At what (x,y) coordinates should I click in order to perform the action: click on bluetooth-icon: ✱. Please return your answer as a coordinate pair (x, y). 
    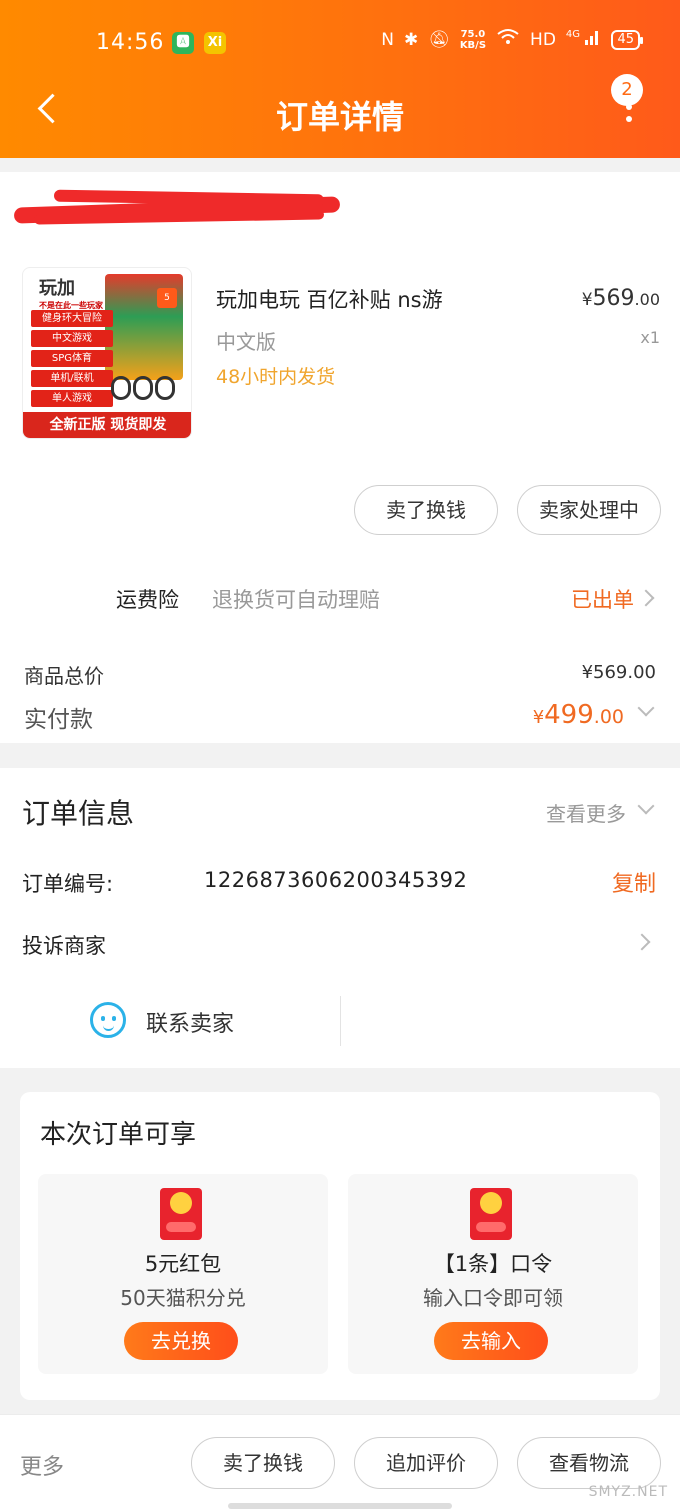
    Looking at the image, I should click on (411, 39).